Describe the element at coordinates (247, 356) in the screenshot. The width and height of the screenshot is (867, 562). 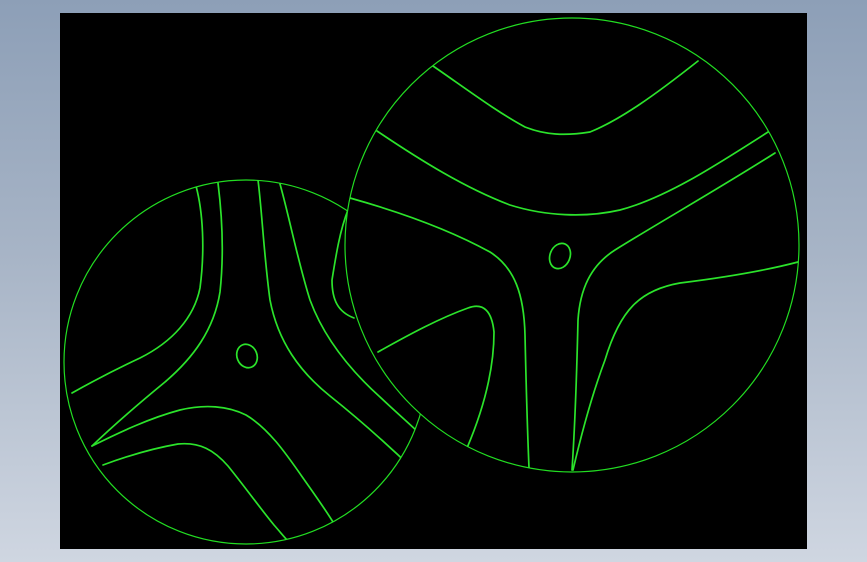
I see `small-center-hole` at that location.